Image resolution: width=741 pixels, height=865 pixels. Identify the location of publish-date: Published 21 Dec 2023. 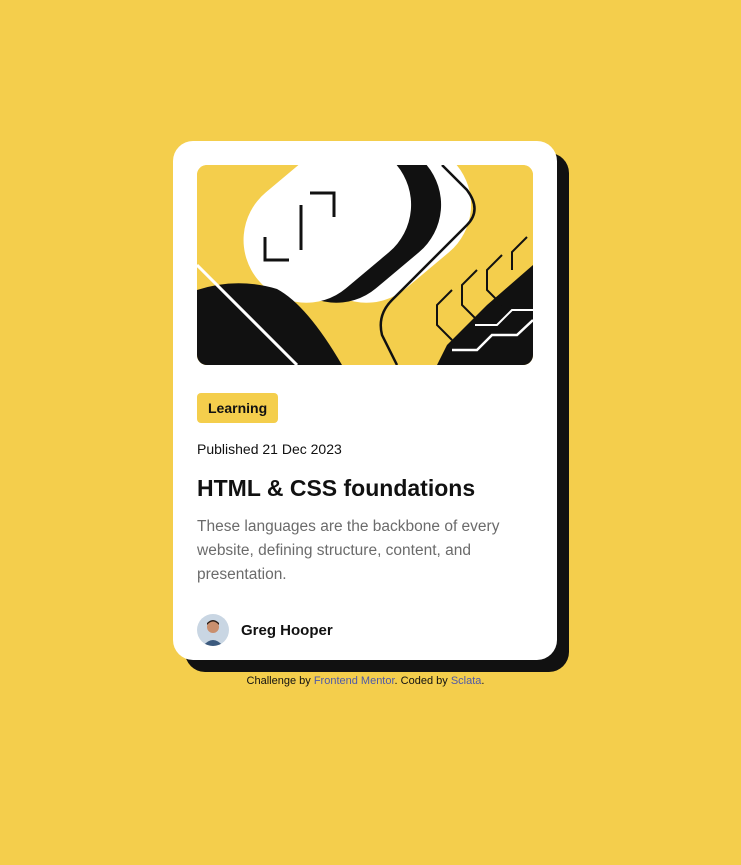
(269, 449).